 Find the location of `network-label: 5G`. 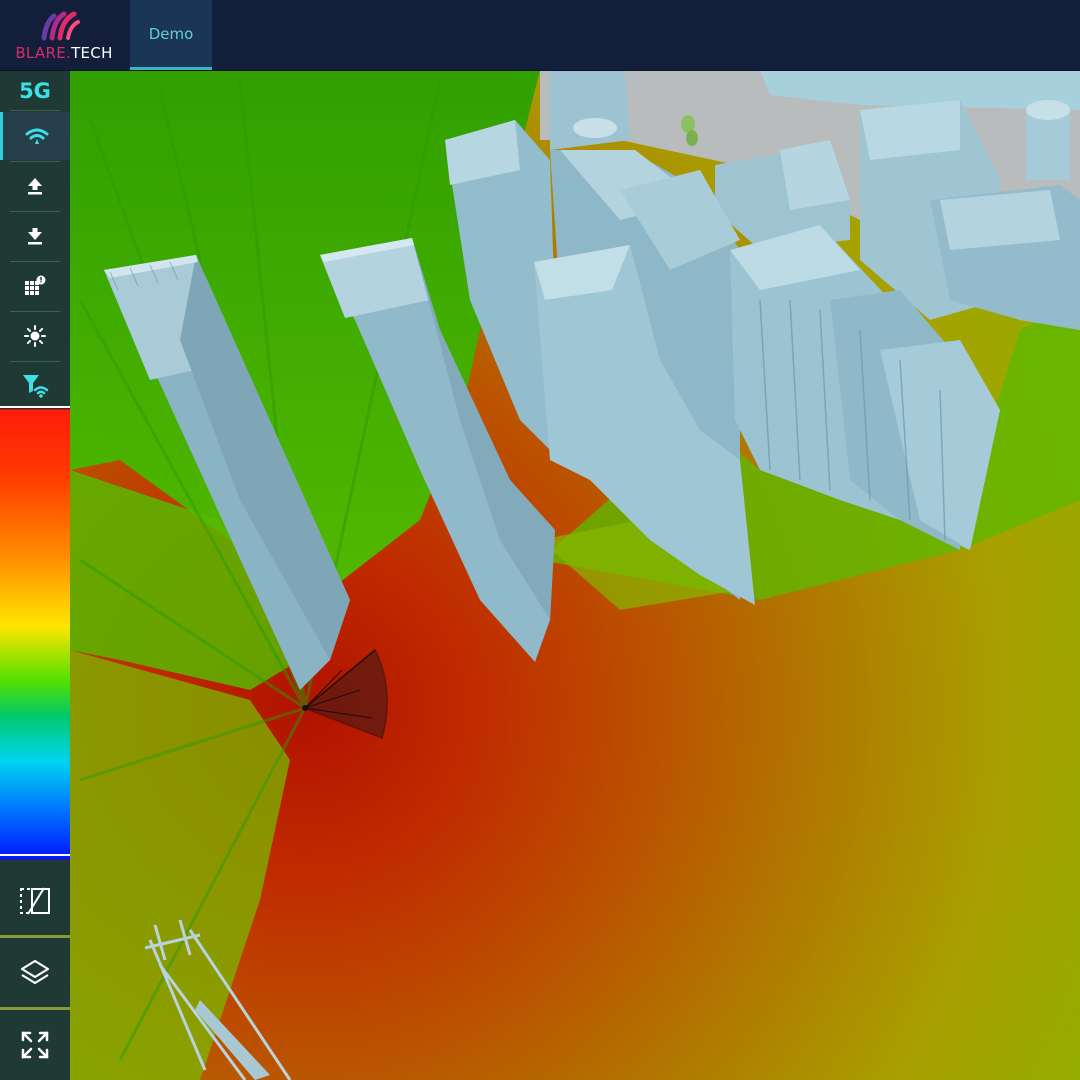

network-label: 5G is located at coordinates (35, 91).